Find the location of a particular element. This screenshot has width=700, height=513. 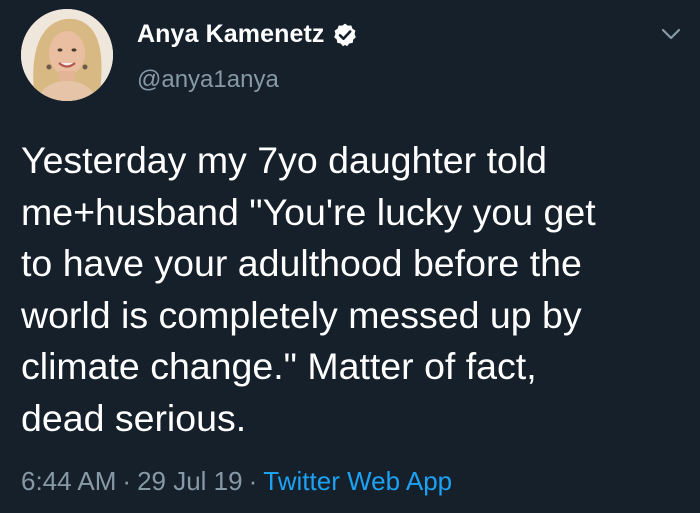

author-display-name: Anya Kamenetz is located at coordinates (230, 34).